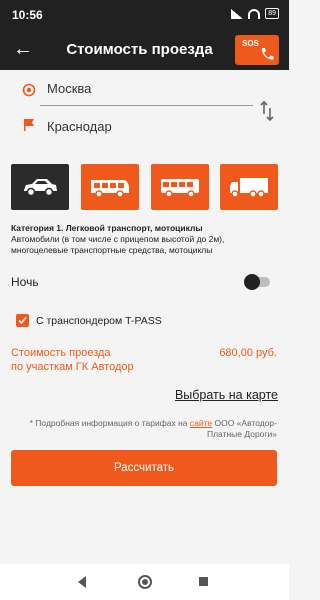  Describe the element at coordinates (27, 15) in the screenshot. I see `status-time: 10:56` at that location.